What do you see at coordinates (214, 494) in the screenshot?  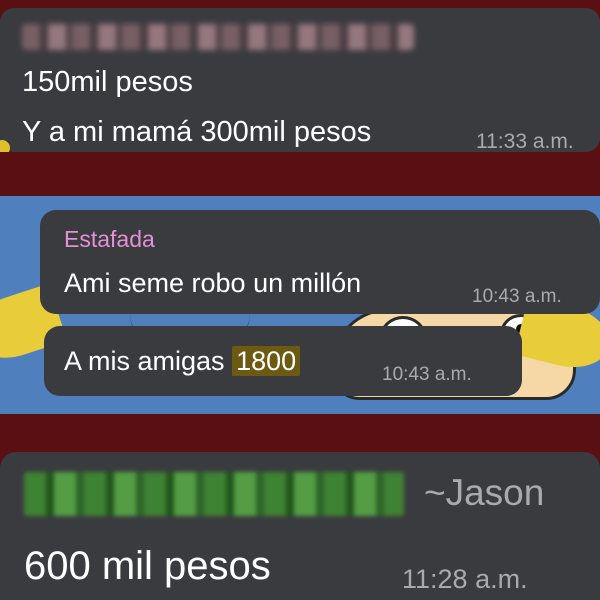 I see `redacted-phone-number` at bounding box center [214, 494].